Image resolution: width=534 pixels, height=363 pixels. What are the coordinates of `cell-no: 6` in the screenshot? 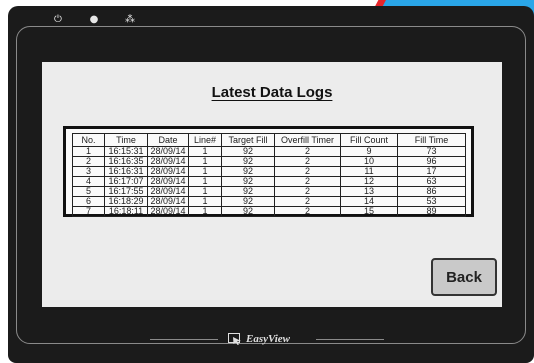 It's located at (88, 201).